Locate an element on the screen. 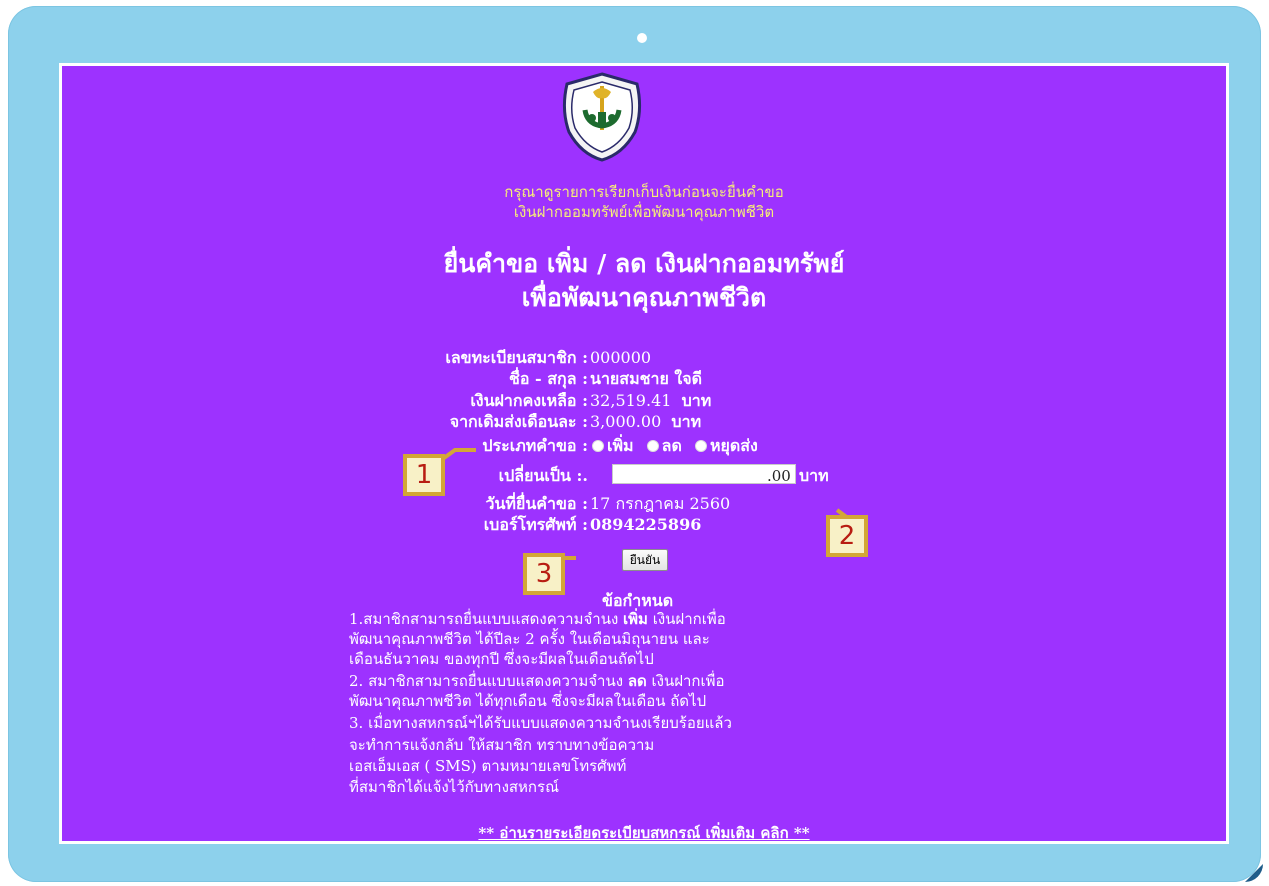 The height and width of the screenshot is (886, 1269). camera-dot is located at coordinates (642, 38).